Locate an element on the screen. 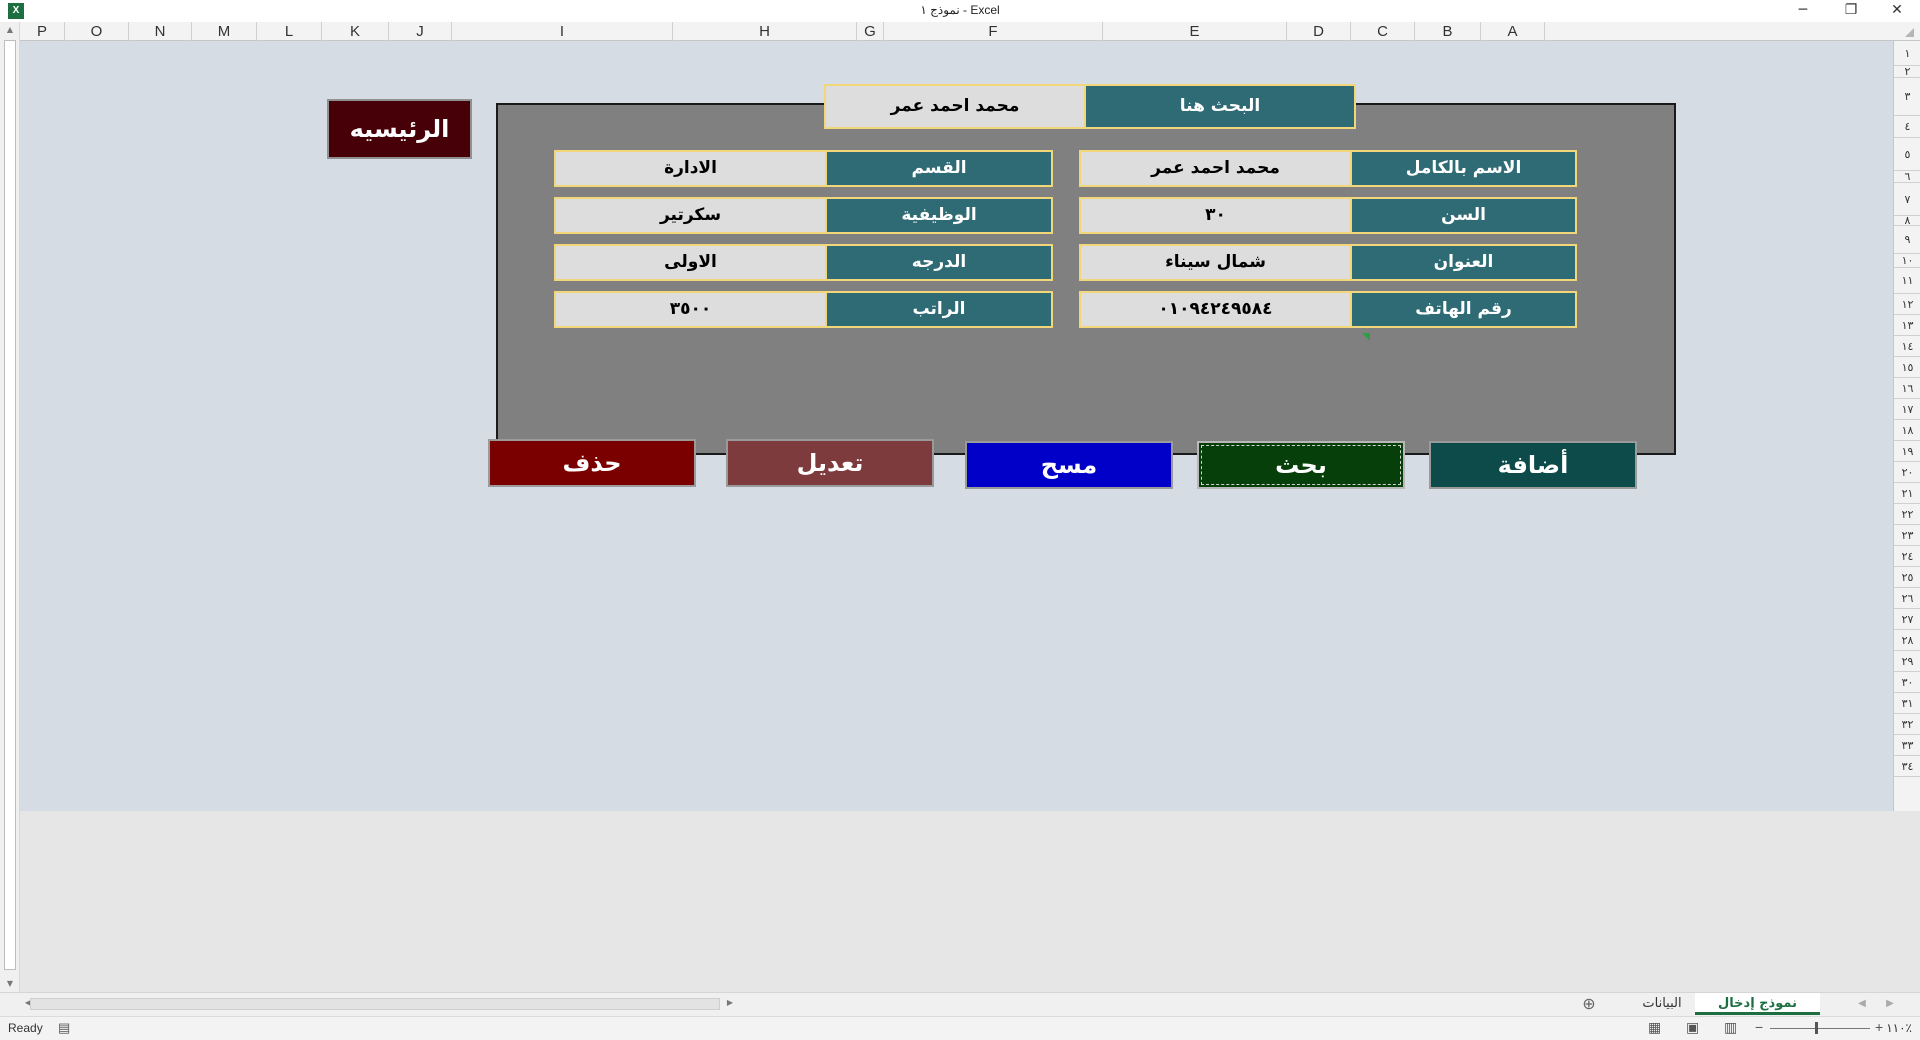 This screenshot has height=1040, width=1920. restore-button: ❐ is located at coordinates (1851, 11).